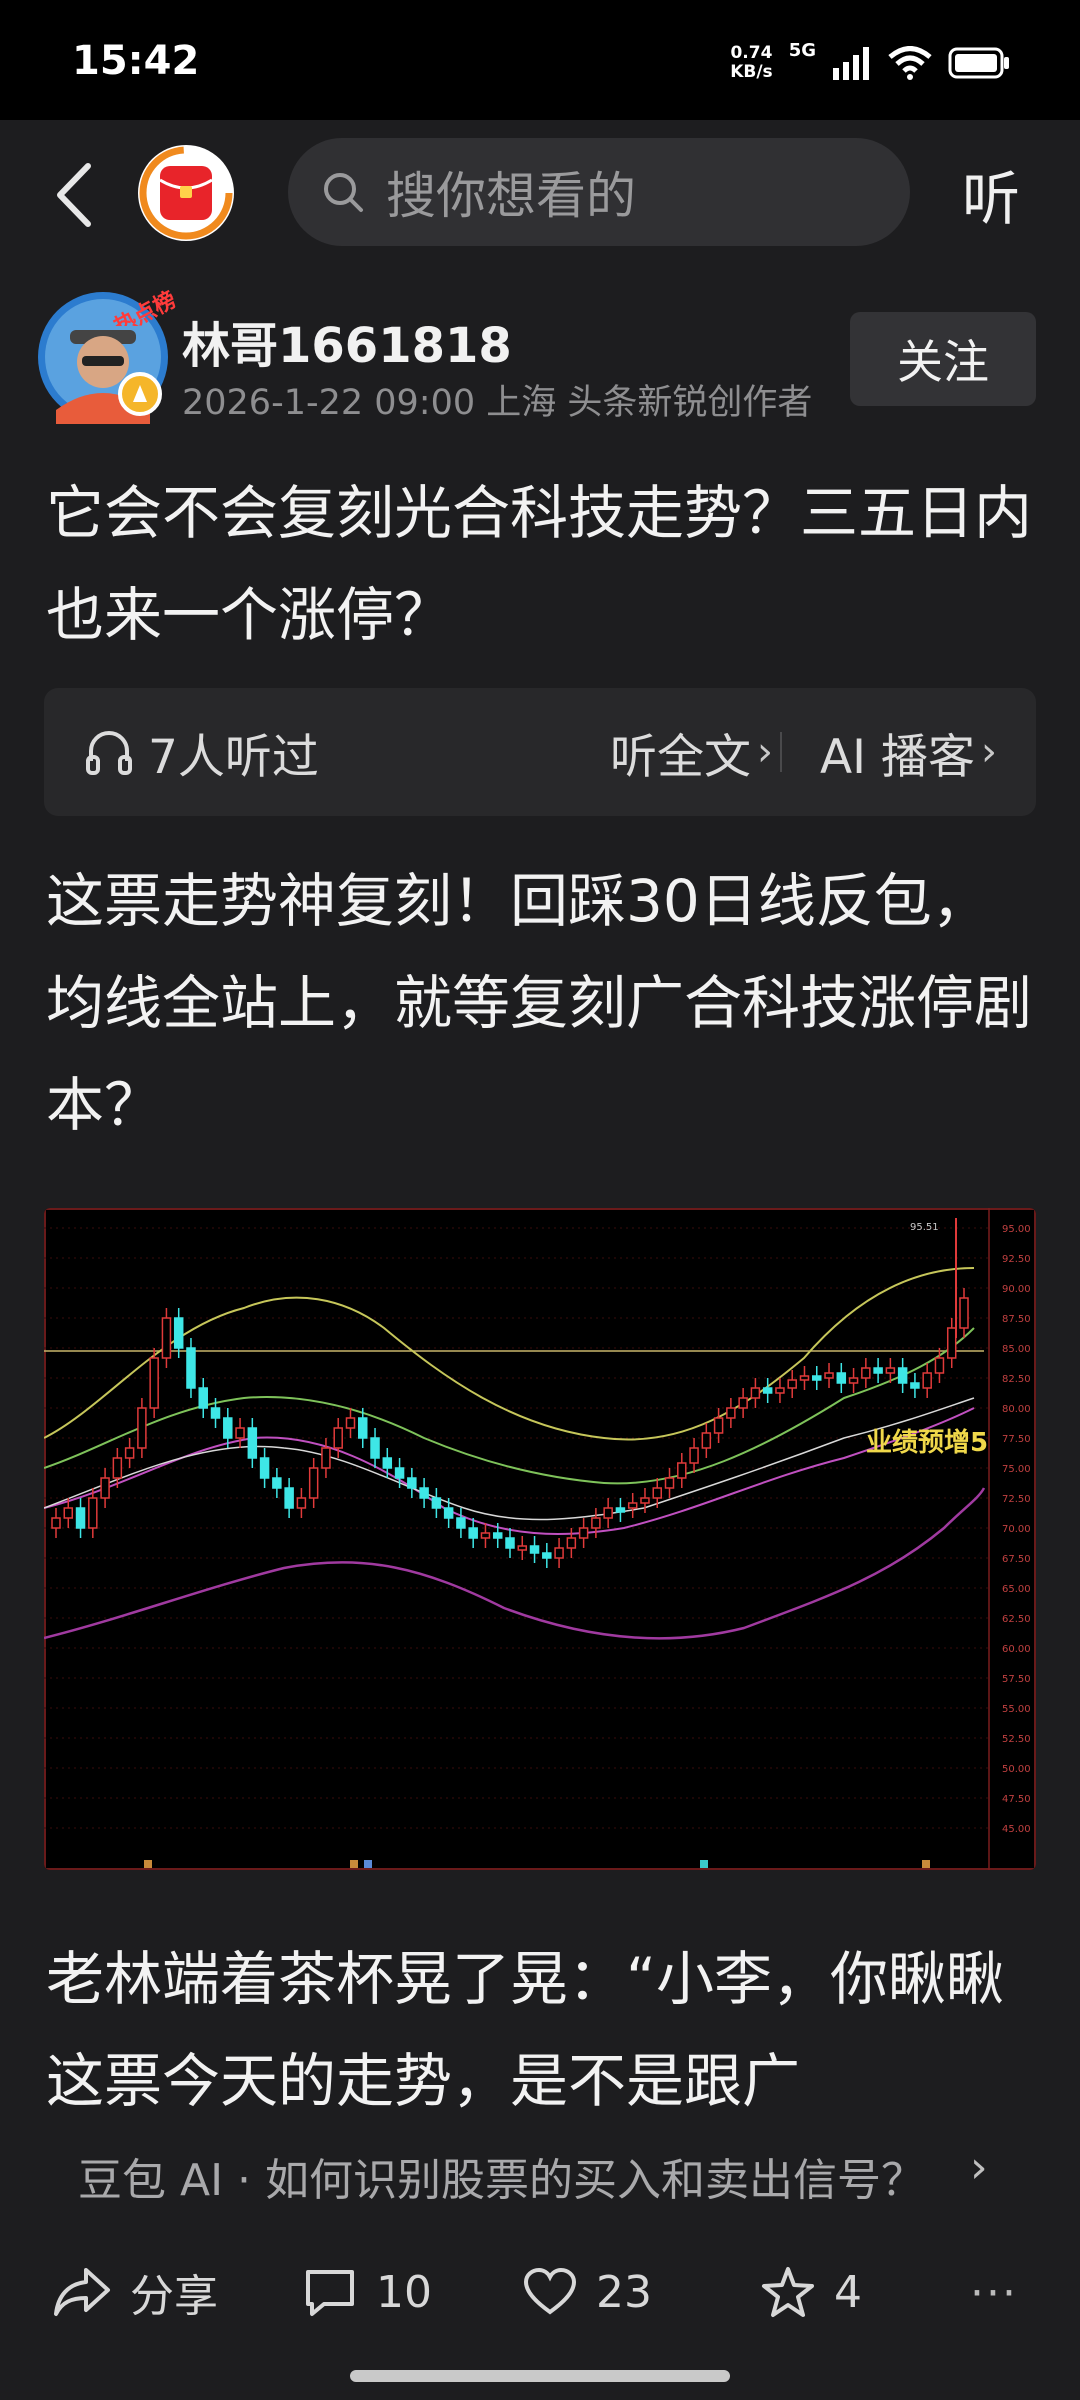 The image size is (1080, 2400). What do you see at coordinates (1016, 1649) in the screenshot?
I see `price-tick-label: 60.00` at bounding box center [1016, 1649].